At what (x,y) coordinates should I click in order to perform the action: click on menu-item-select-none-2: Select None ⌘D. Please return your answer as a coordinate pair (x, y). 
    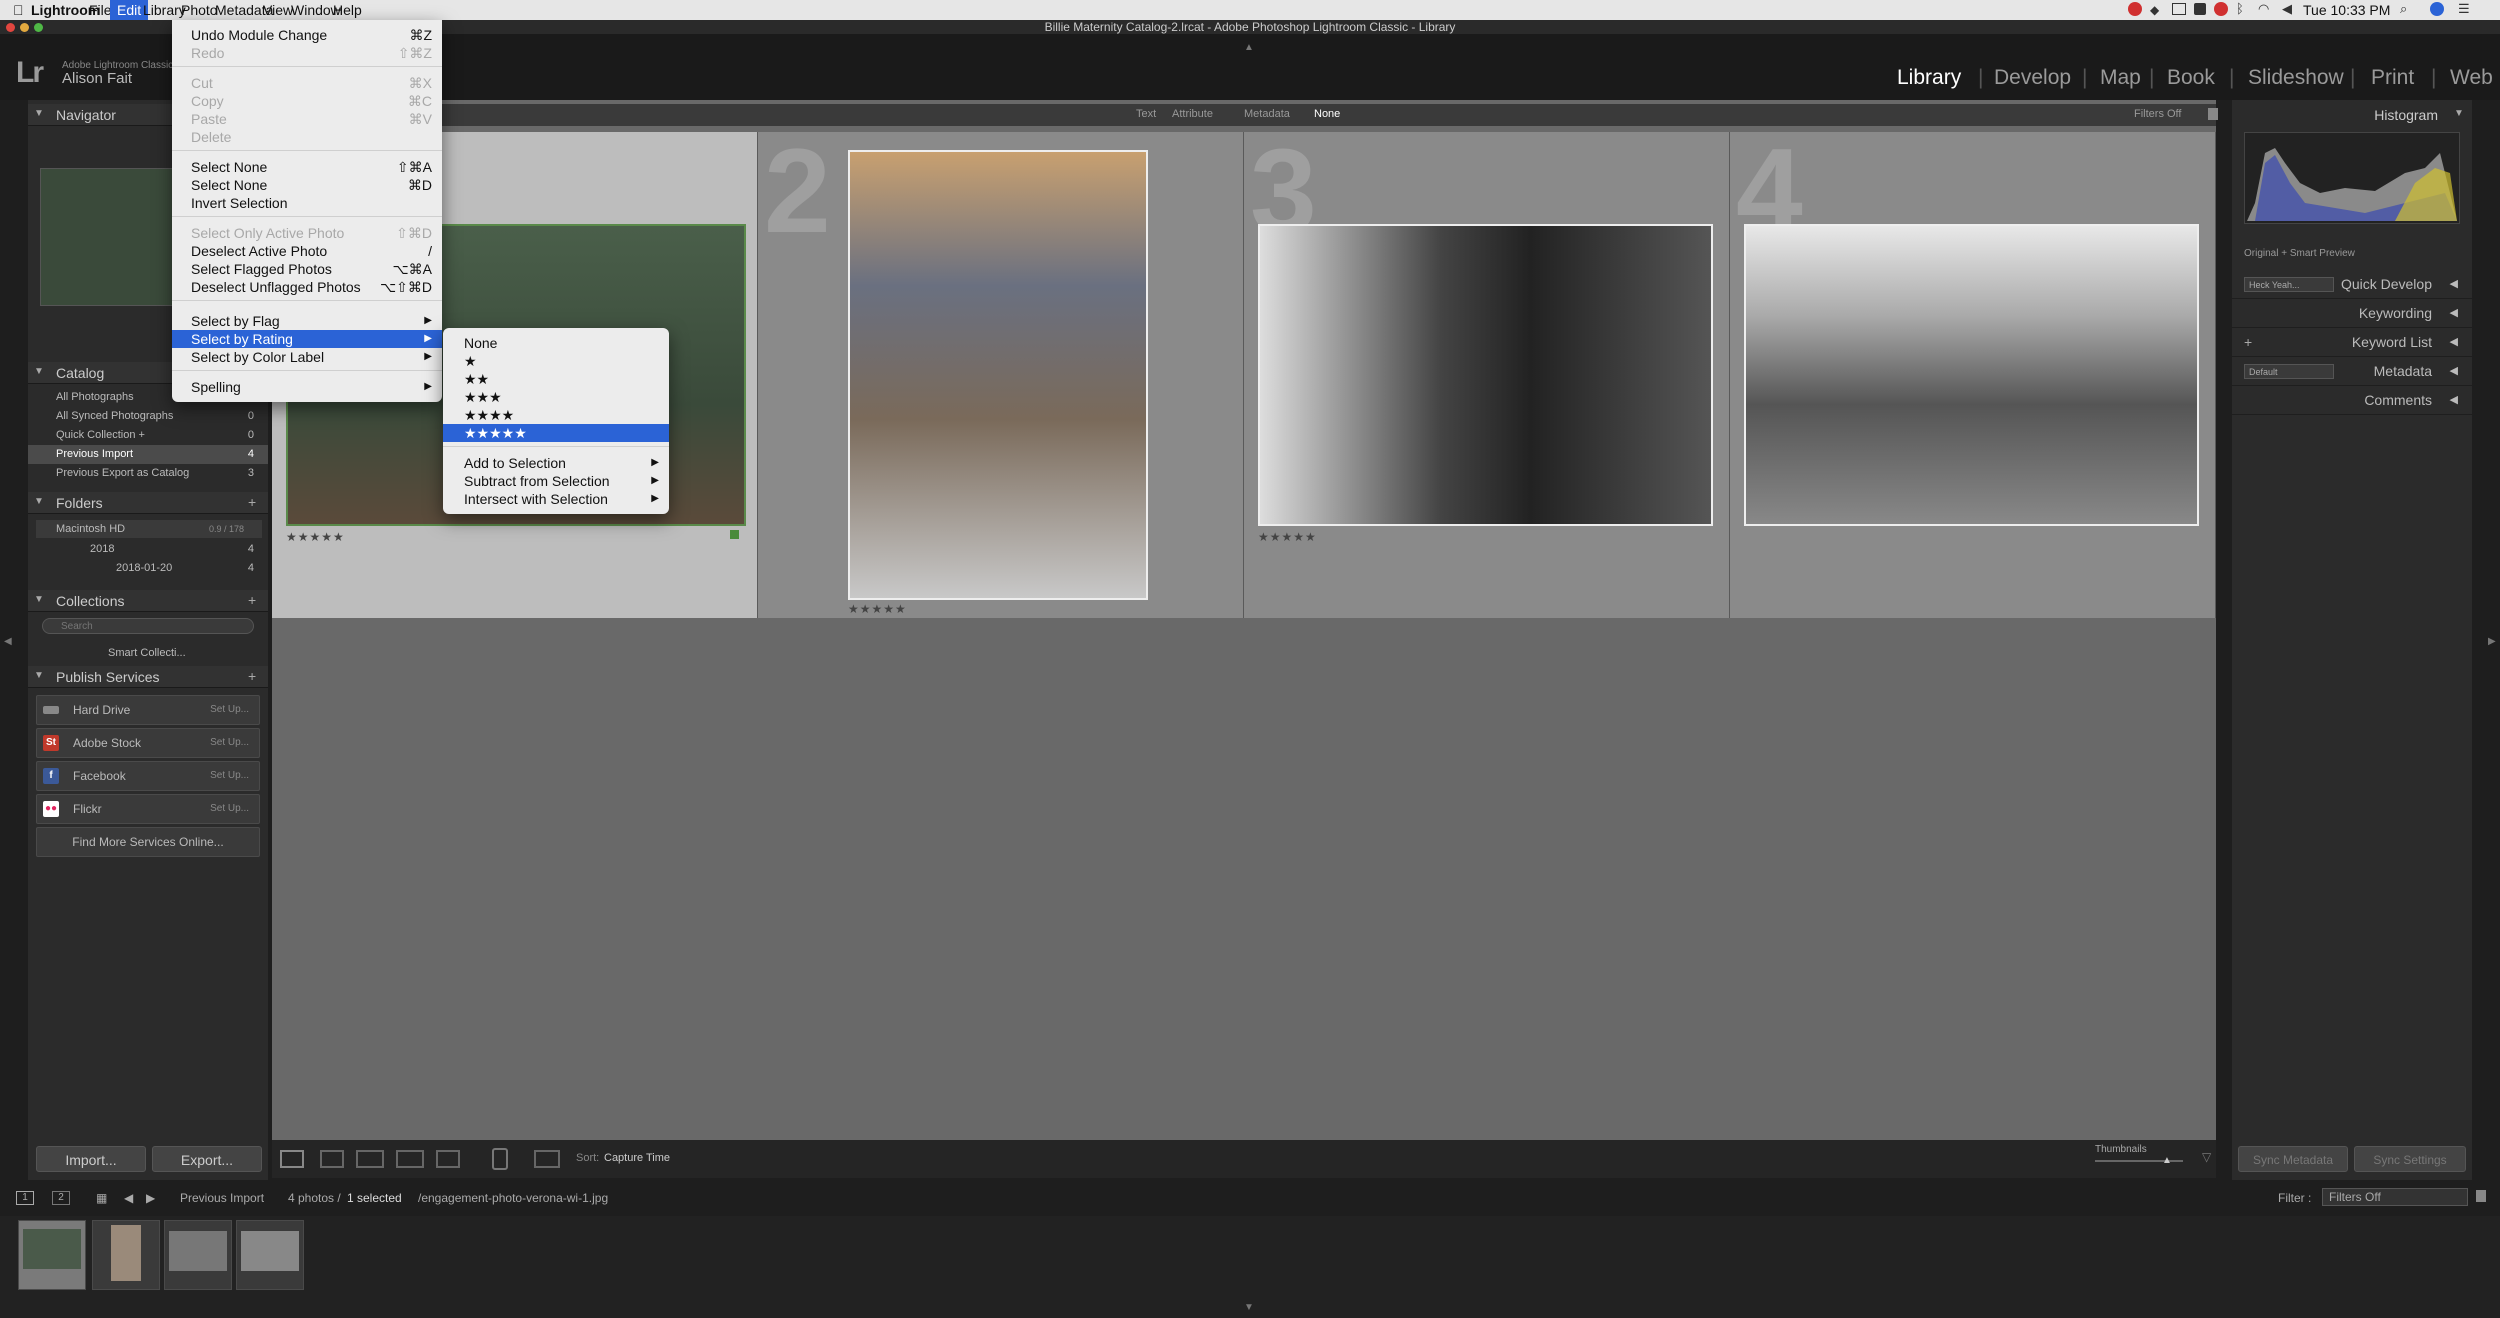
    Looking at the image, I should click on (307, 185).